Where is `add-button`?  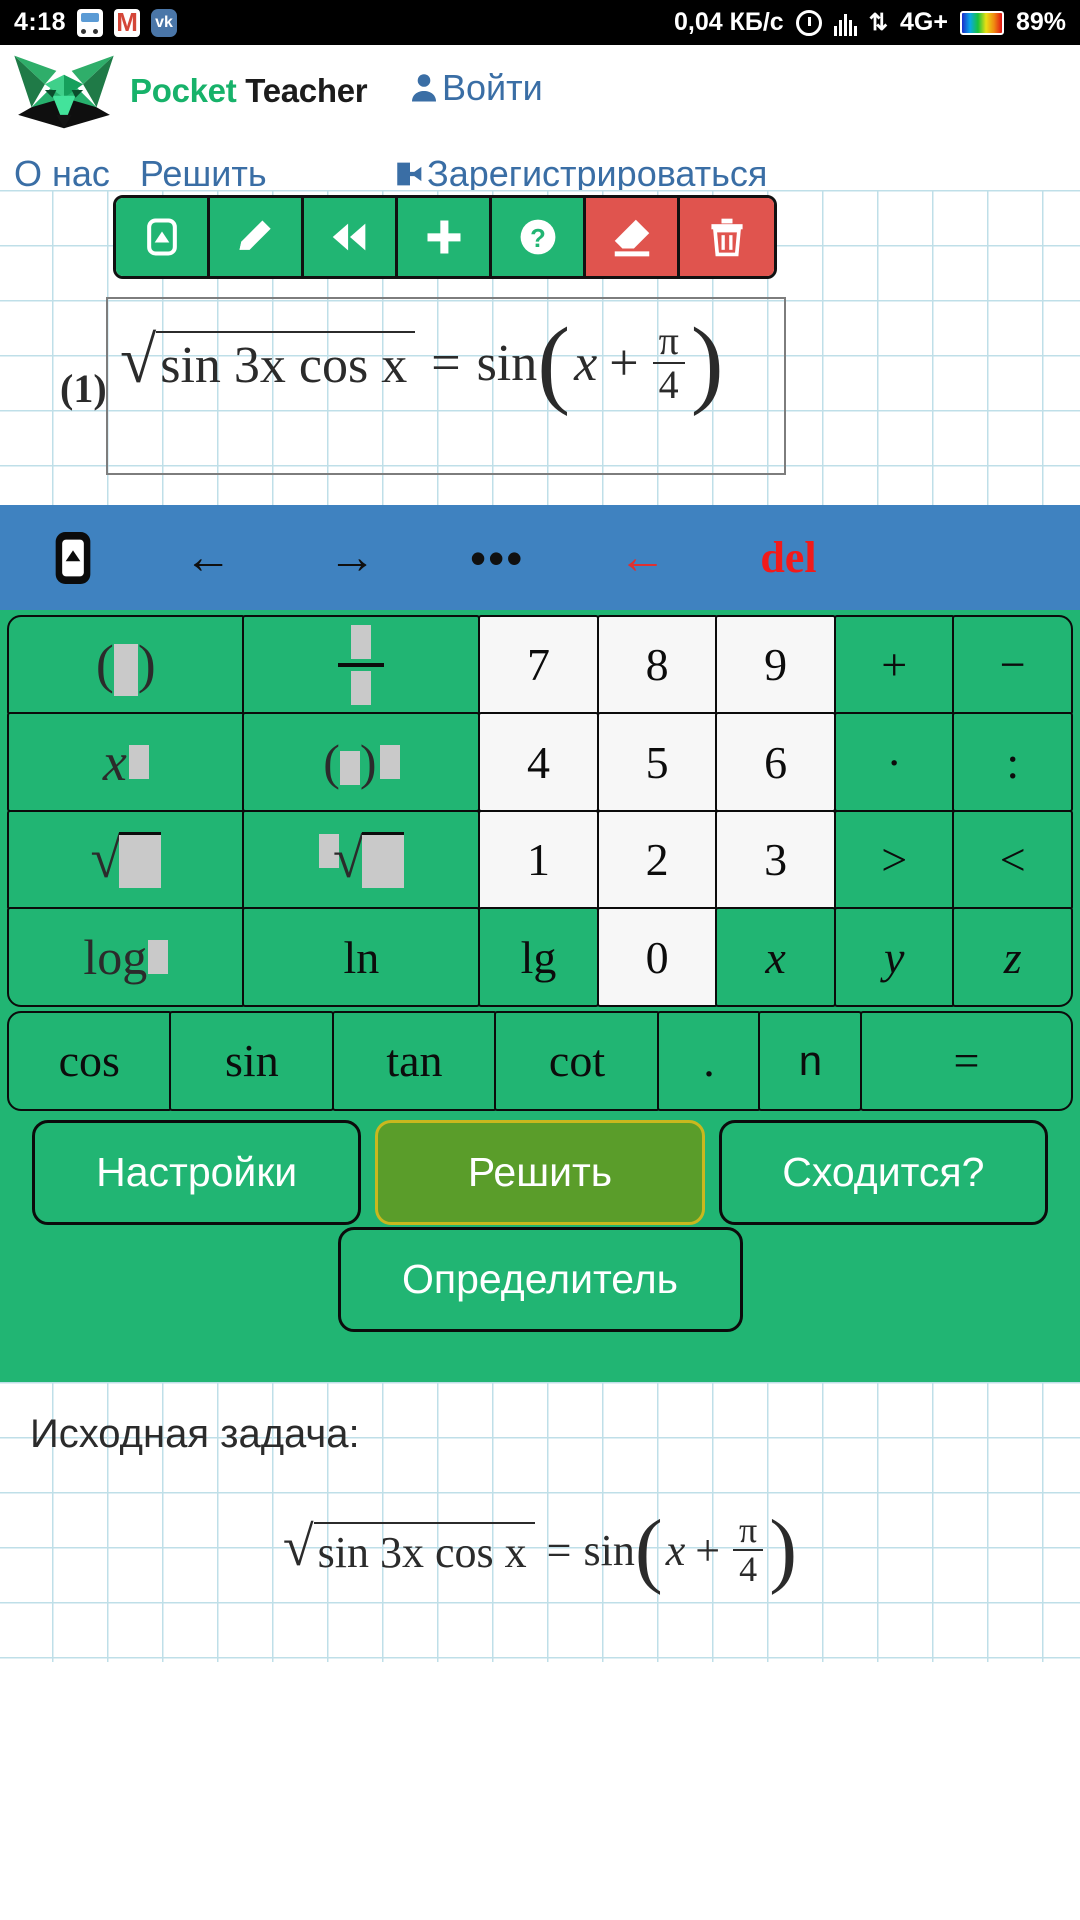
add-button is located at coordinates (445, 237).